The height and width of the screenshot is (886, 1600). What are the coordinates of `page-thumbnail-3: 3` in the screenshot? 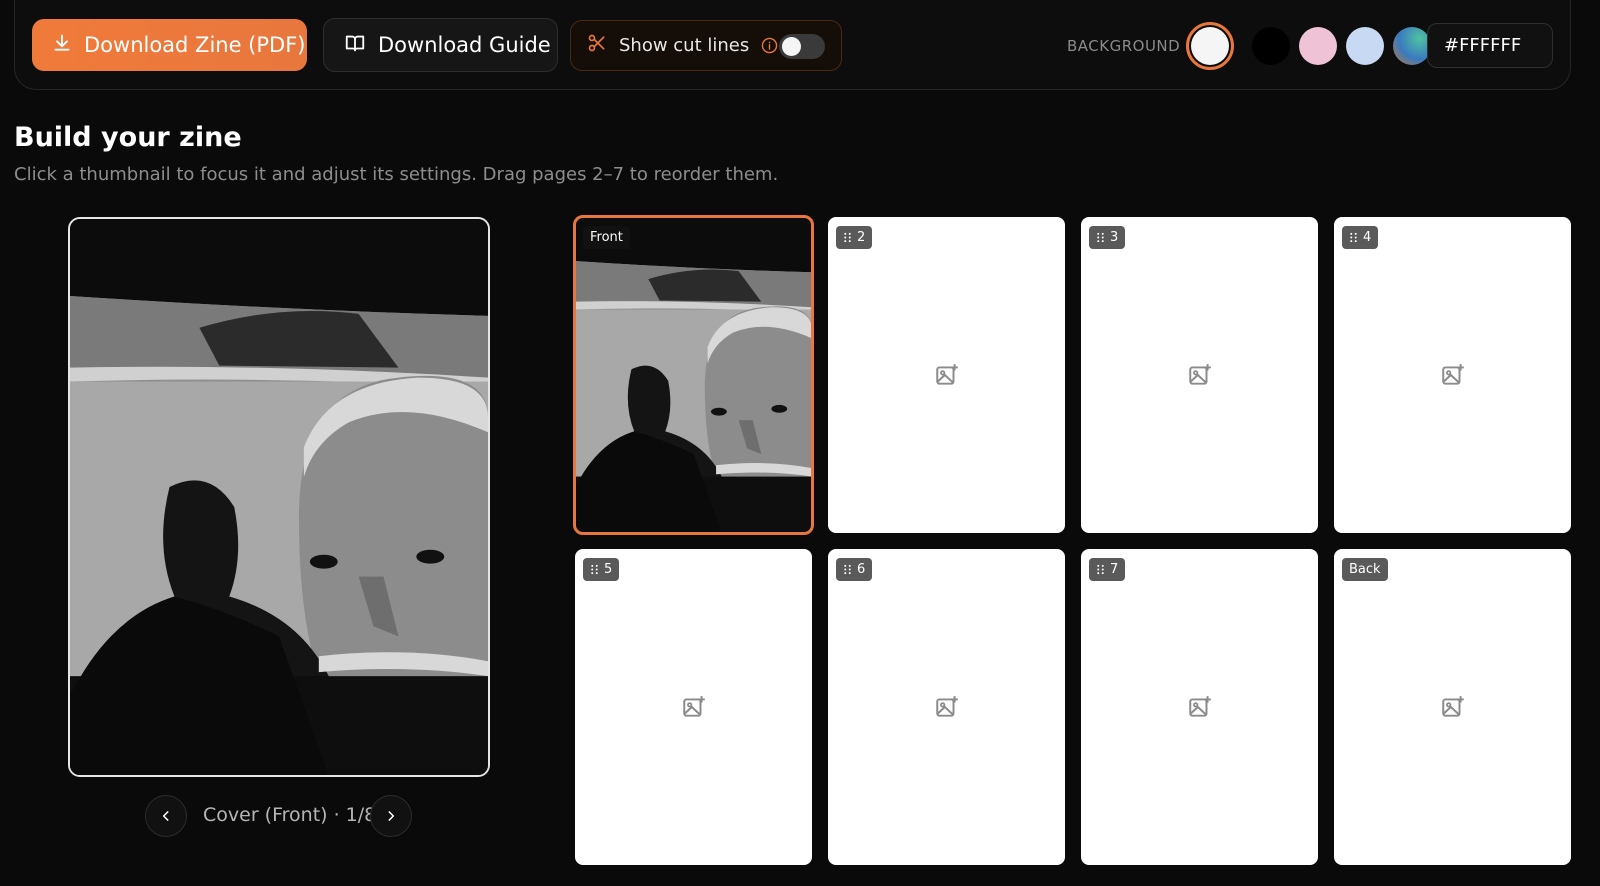 It's located at (1199, 375).